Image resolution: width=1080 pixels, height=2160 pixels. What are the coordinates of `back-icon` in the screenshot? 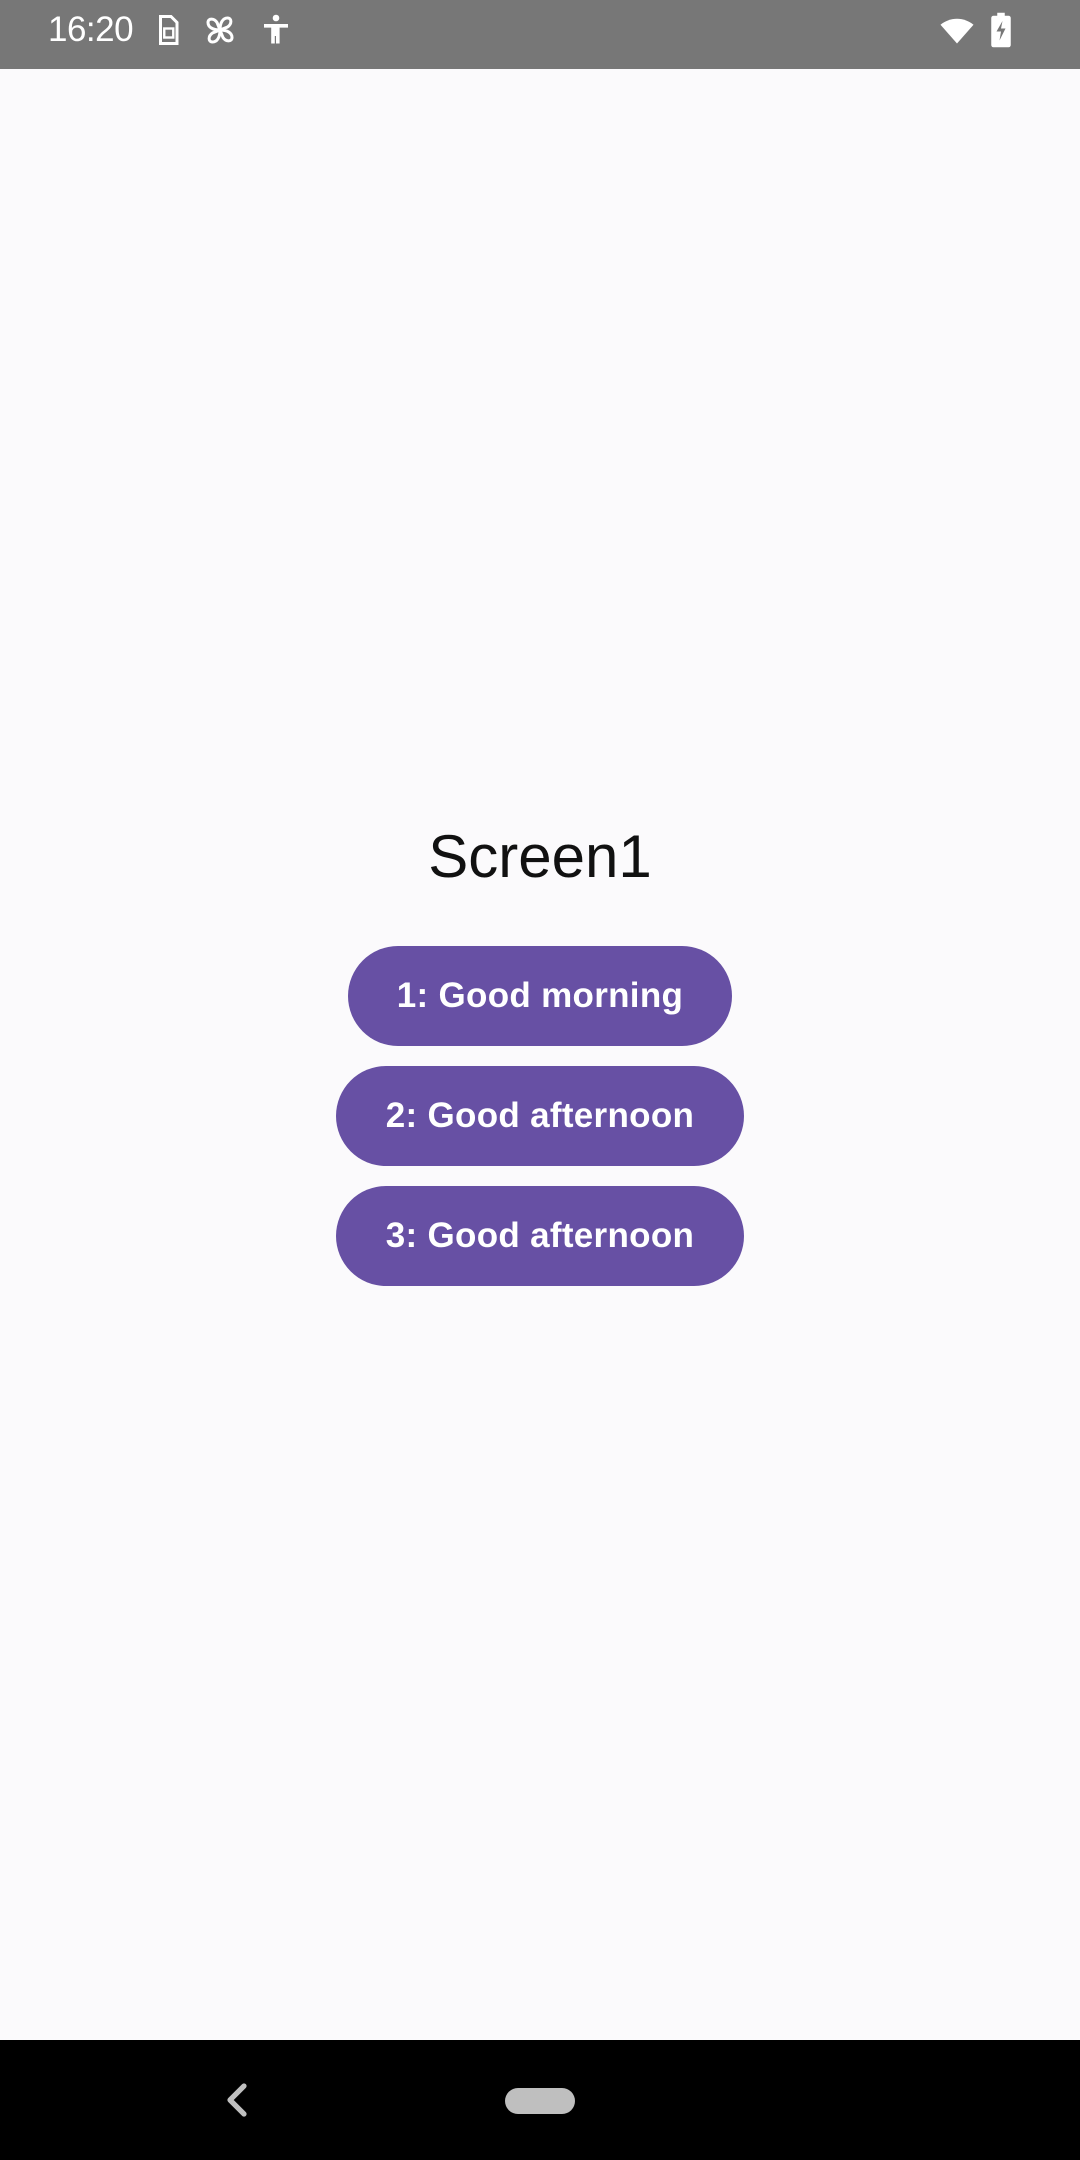 It's located at (237, 2100).